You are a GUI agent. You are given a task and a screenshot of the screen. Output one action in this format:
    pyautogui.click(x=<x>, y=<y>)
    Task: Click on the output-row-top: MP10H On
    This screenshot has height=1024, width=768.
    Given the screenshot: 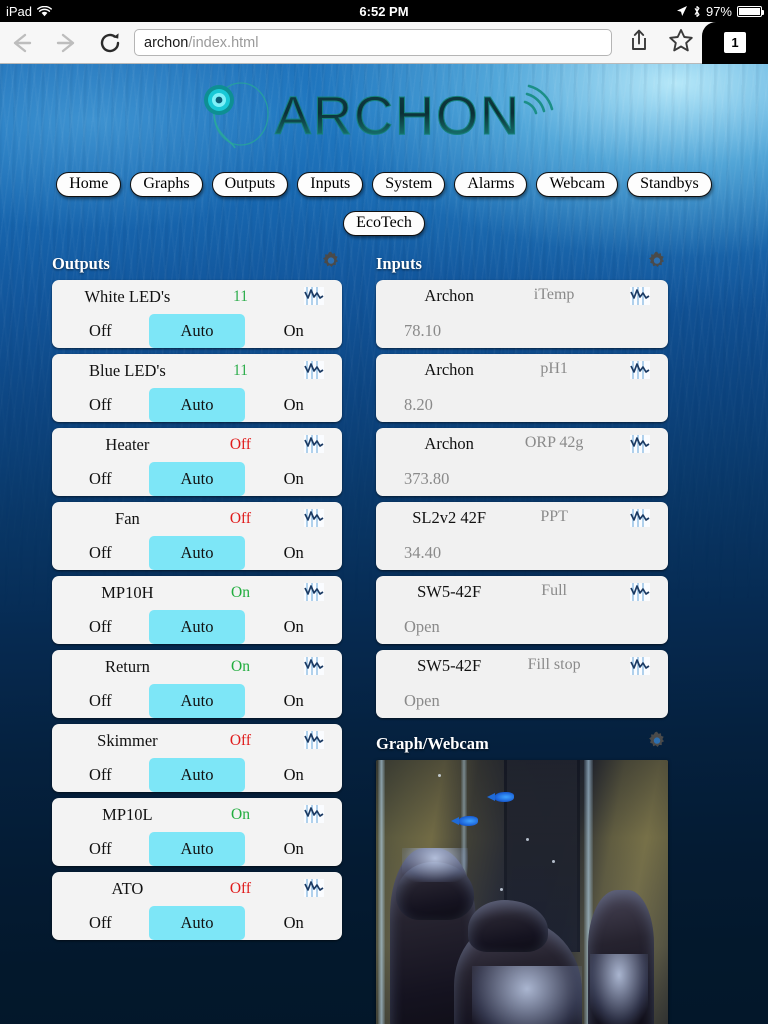 What is the action you would take?
    pyautogui.click(x=197, y=593)
    